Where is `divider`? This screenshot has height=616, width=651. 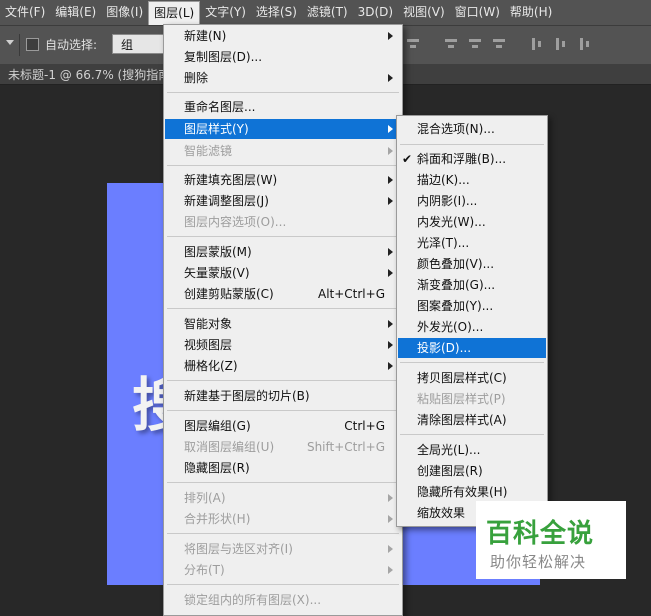
divider is located at coordinates (19, 45).